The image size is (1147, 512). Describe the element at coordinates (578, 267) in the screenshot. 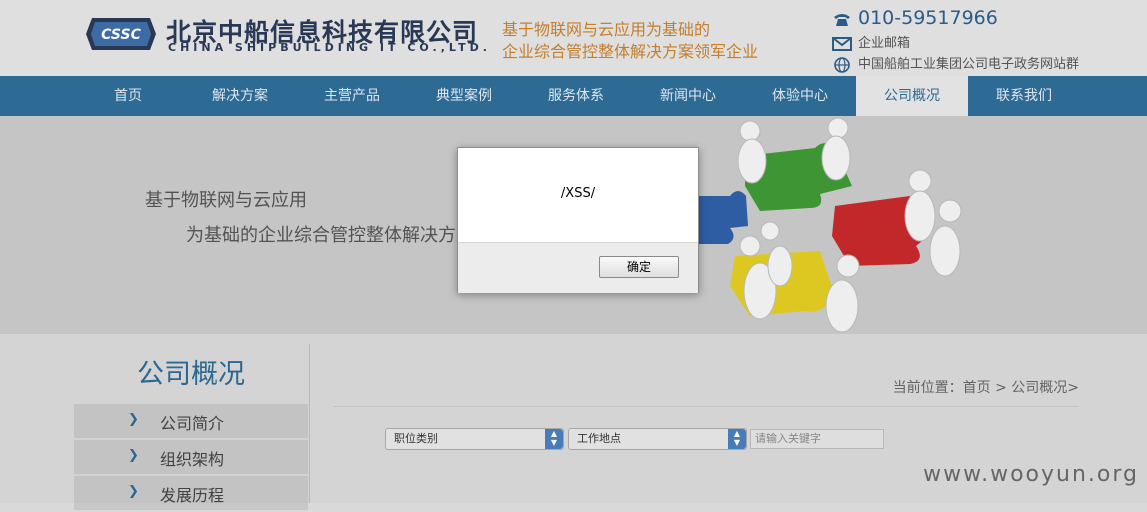

I see `alert-footer: 确定` at that location.